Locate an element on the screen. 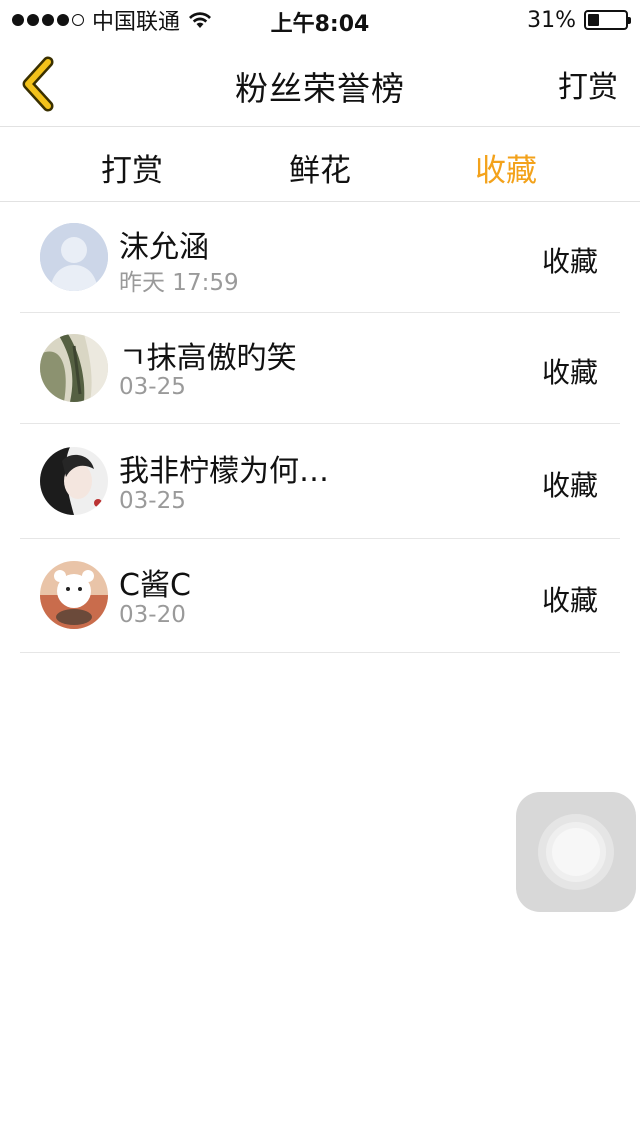 This screenshot has width=640, height=1136. page-title: 粉丝荣誉榜 is located at coordinates (320, 88).